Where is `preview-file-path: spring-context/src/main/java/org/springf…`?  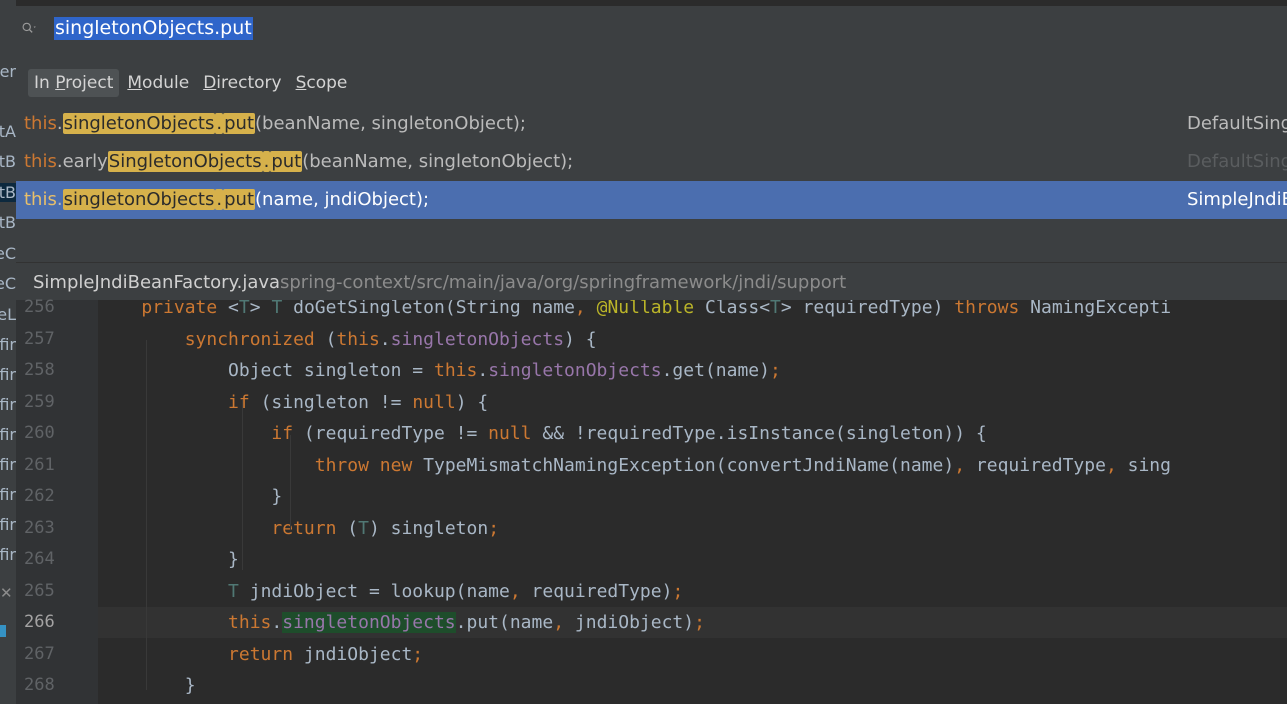
preview-file-path: spring-context/src/main/java/org/springf… is located at coordinates (563, 282).